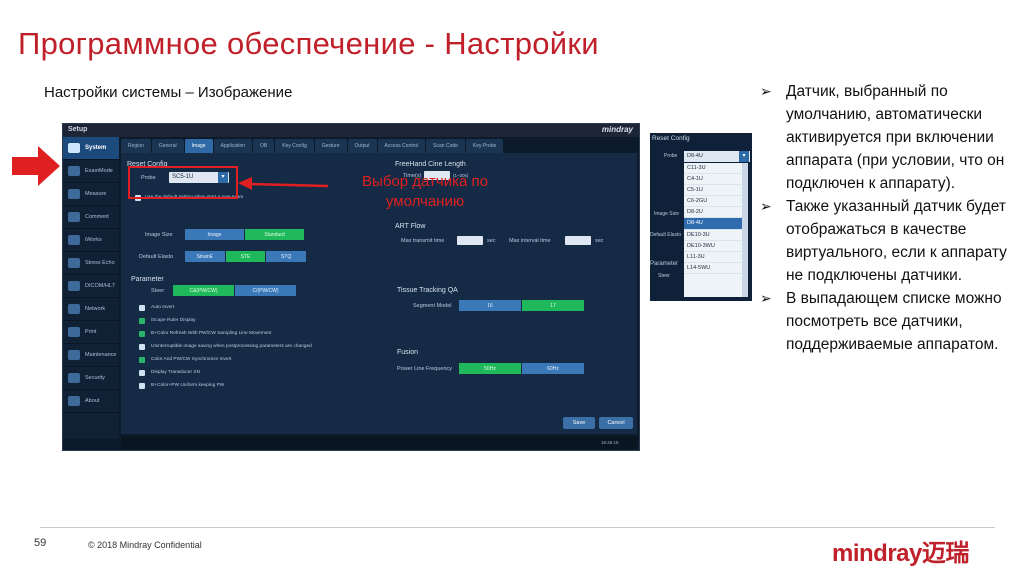  I want to click on sidebar-item-system: System, so click(91, 148).